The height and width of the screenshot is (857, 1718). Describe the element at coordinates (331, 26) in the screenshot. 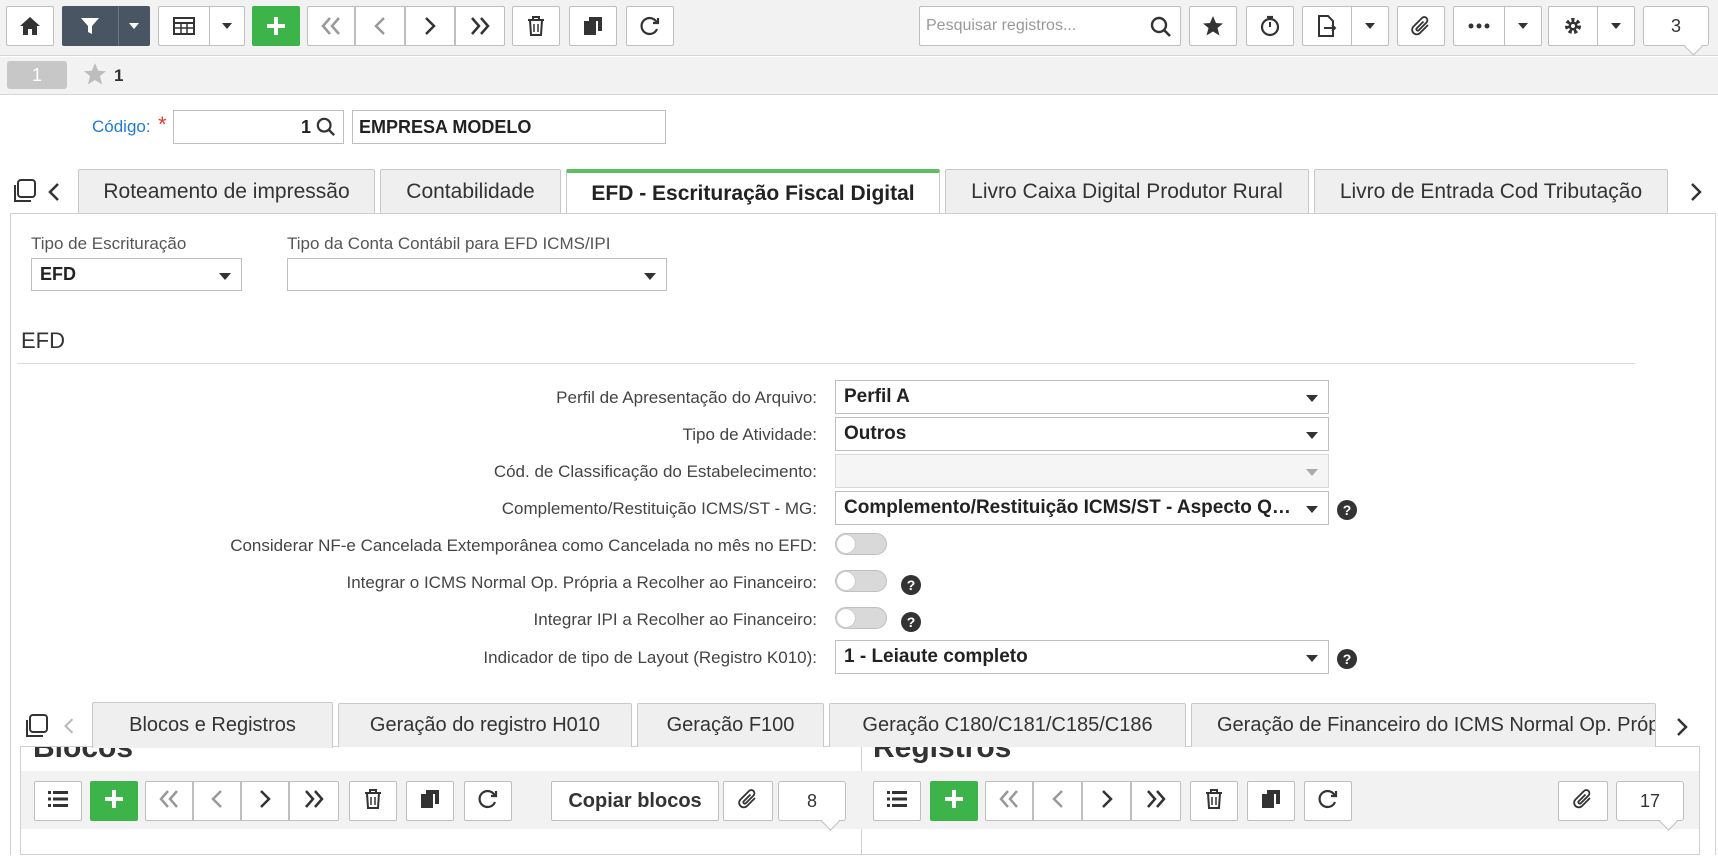

I see `first-record-button` at that location.